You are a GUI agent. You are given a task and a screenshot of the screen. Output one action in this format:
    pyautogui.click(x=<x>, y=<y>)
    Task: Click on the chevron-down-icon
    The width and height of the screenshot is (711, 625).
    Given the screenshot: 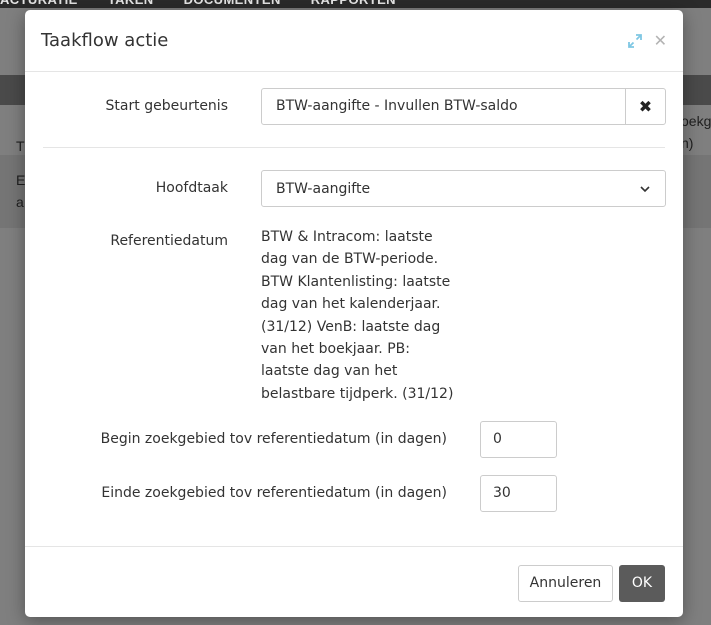 What is the action you would take?
    pyautogui.click(x=645, y=188)
    